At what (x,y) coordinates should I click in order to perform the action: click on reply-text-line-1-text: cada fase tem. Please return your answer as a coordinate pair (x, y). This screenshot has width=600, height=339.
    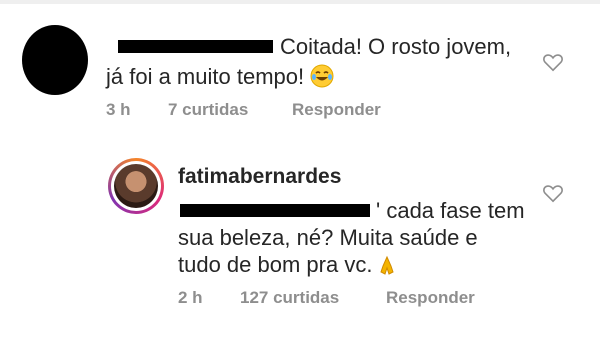
    Looking at the image, I should click on (455, 210).